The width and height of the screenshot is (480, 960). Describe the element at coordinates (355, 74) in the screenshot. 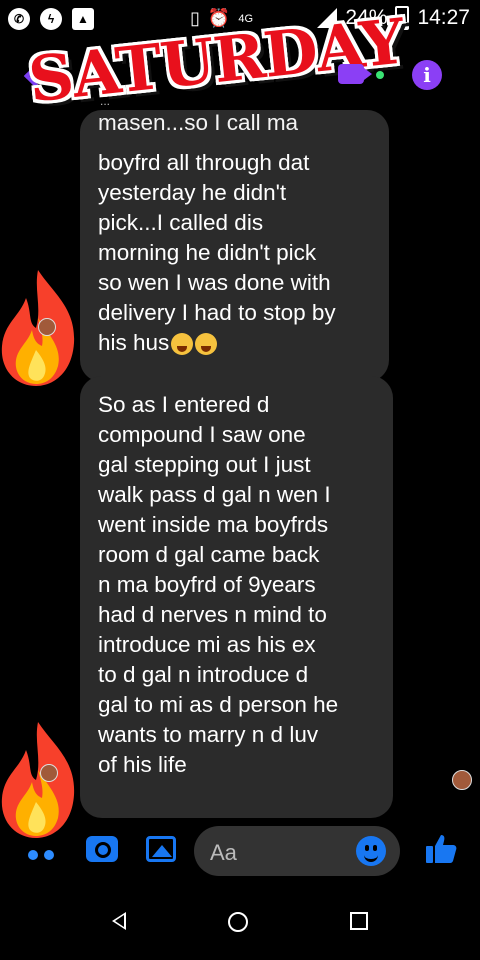

I see `video-call-icon` at that location.